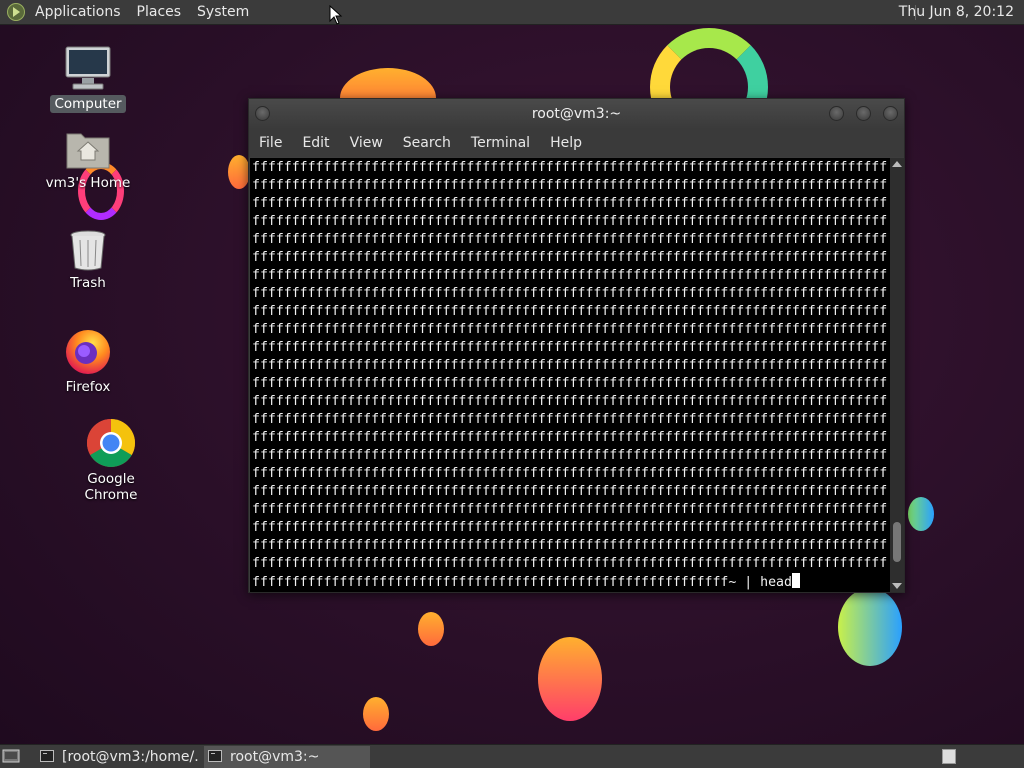 The height and width of the screenshot is (768, 1024). Describe the element at coordinates (956, 12) in the screenshot. I see `clock: Thu Jun 8, 20:12` at that location.